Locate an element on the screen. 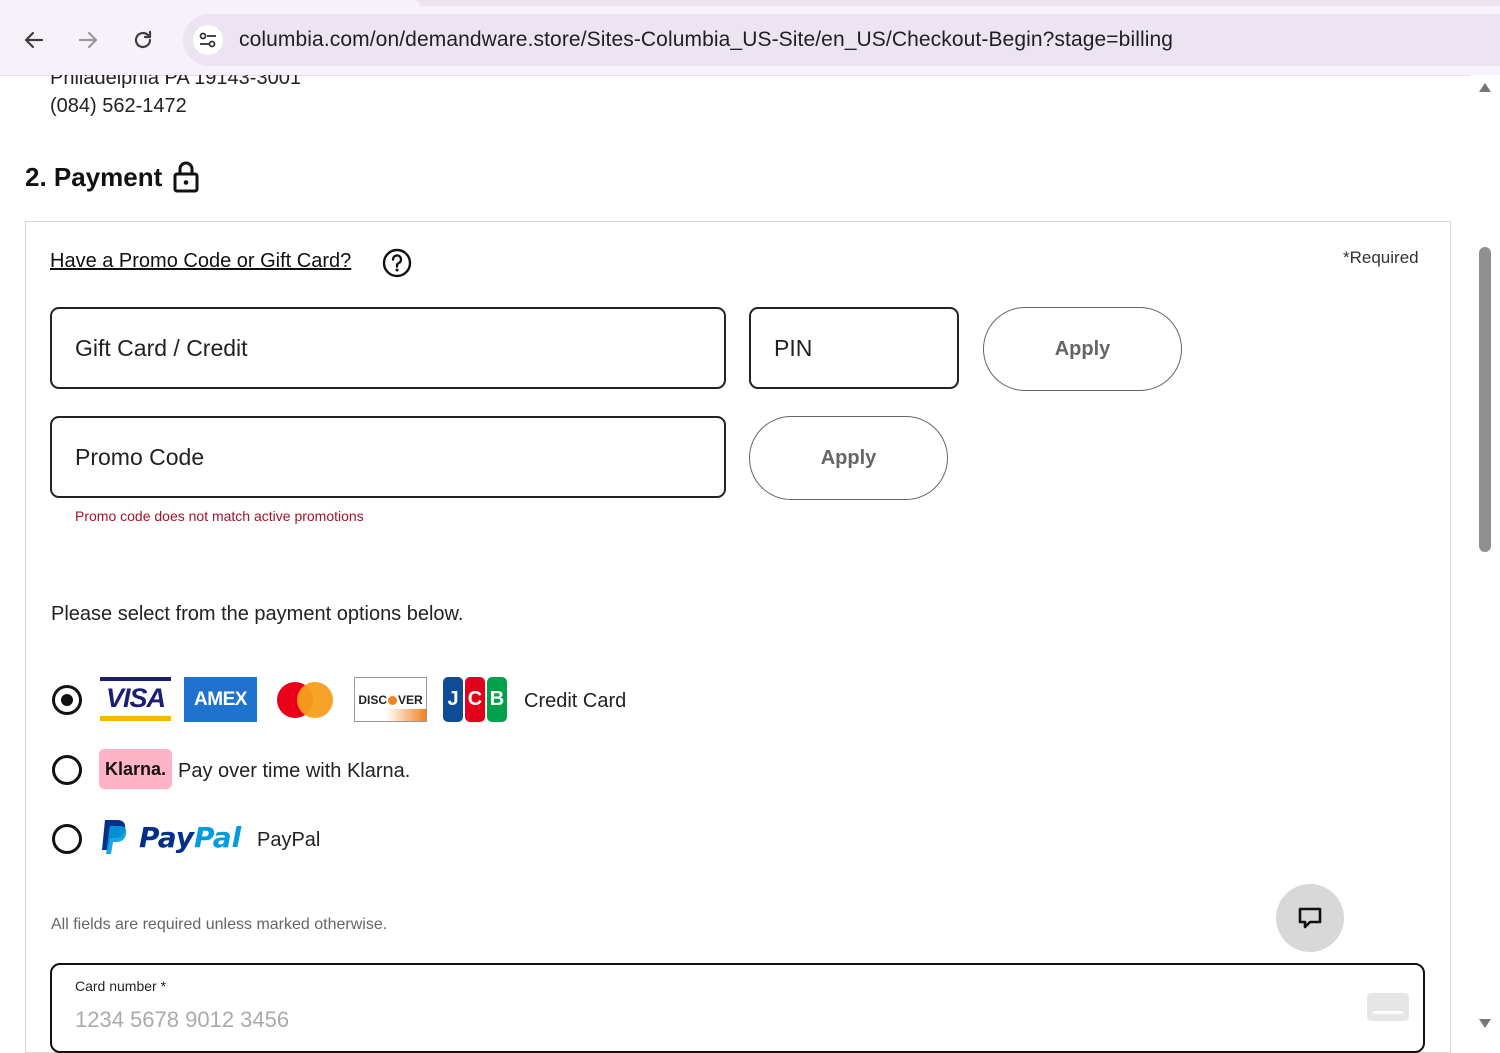  arrow-left-icon is located at coordinates (34, 40).